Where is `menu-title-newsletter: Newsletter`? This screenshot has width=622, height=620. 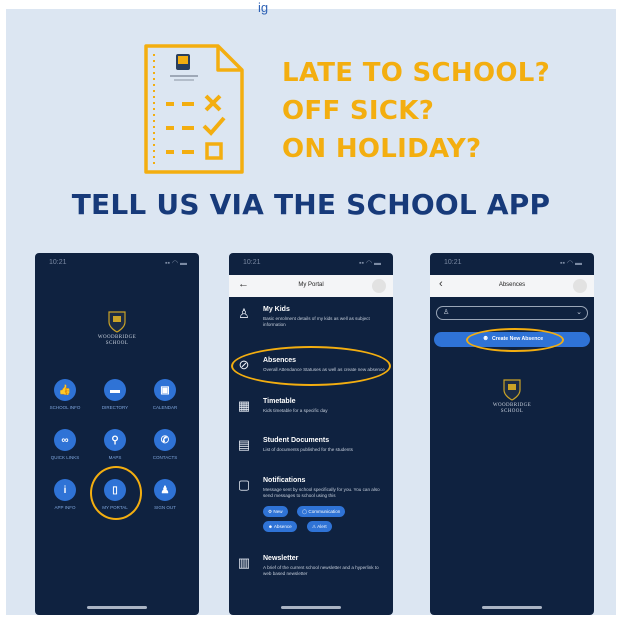 menu-title-newsletter: Newsletter is located at coordinates (280, 558).